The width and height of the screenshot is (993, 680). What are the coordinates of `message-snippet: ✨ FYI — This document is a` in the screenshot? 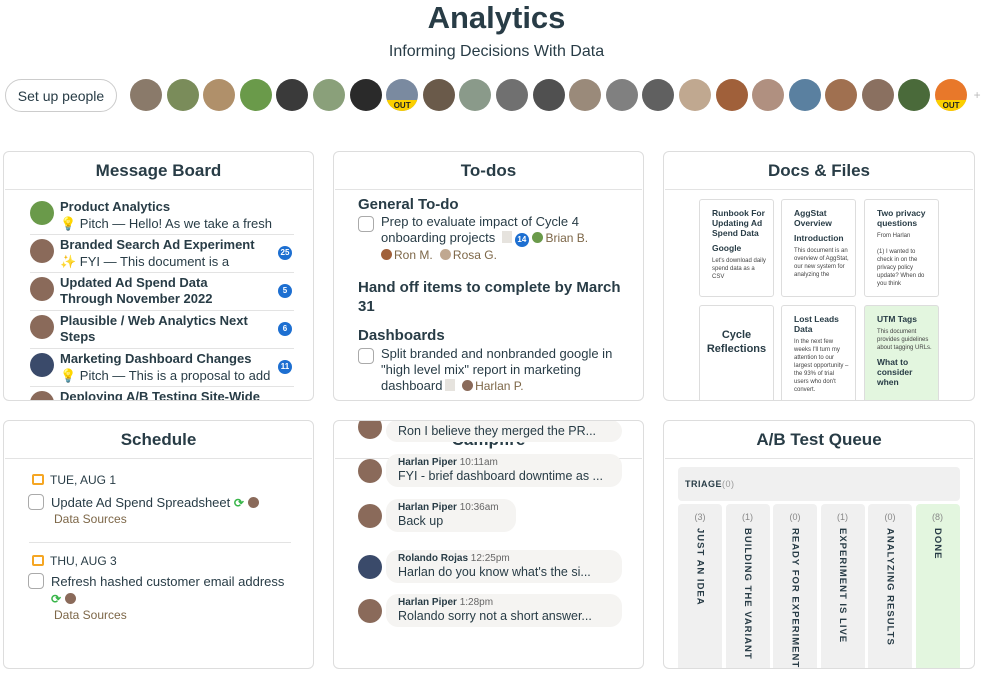 It's located at (145, 261).